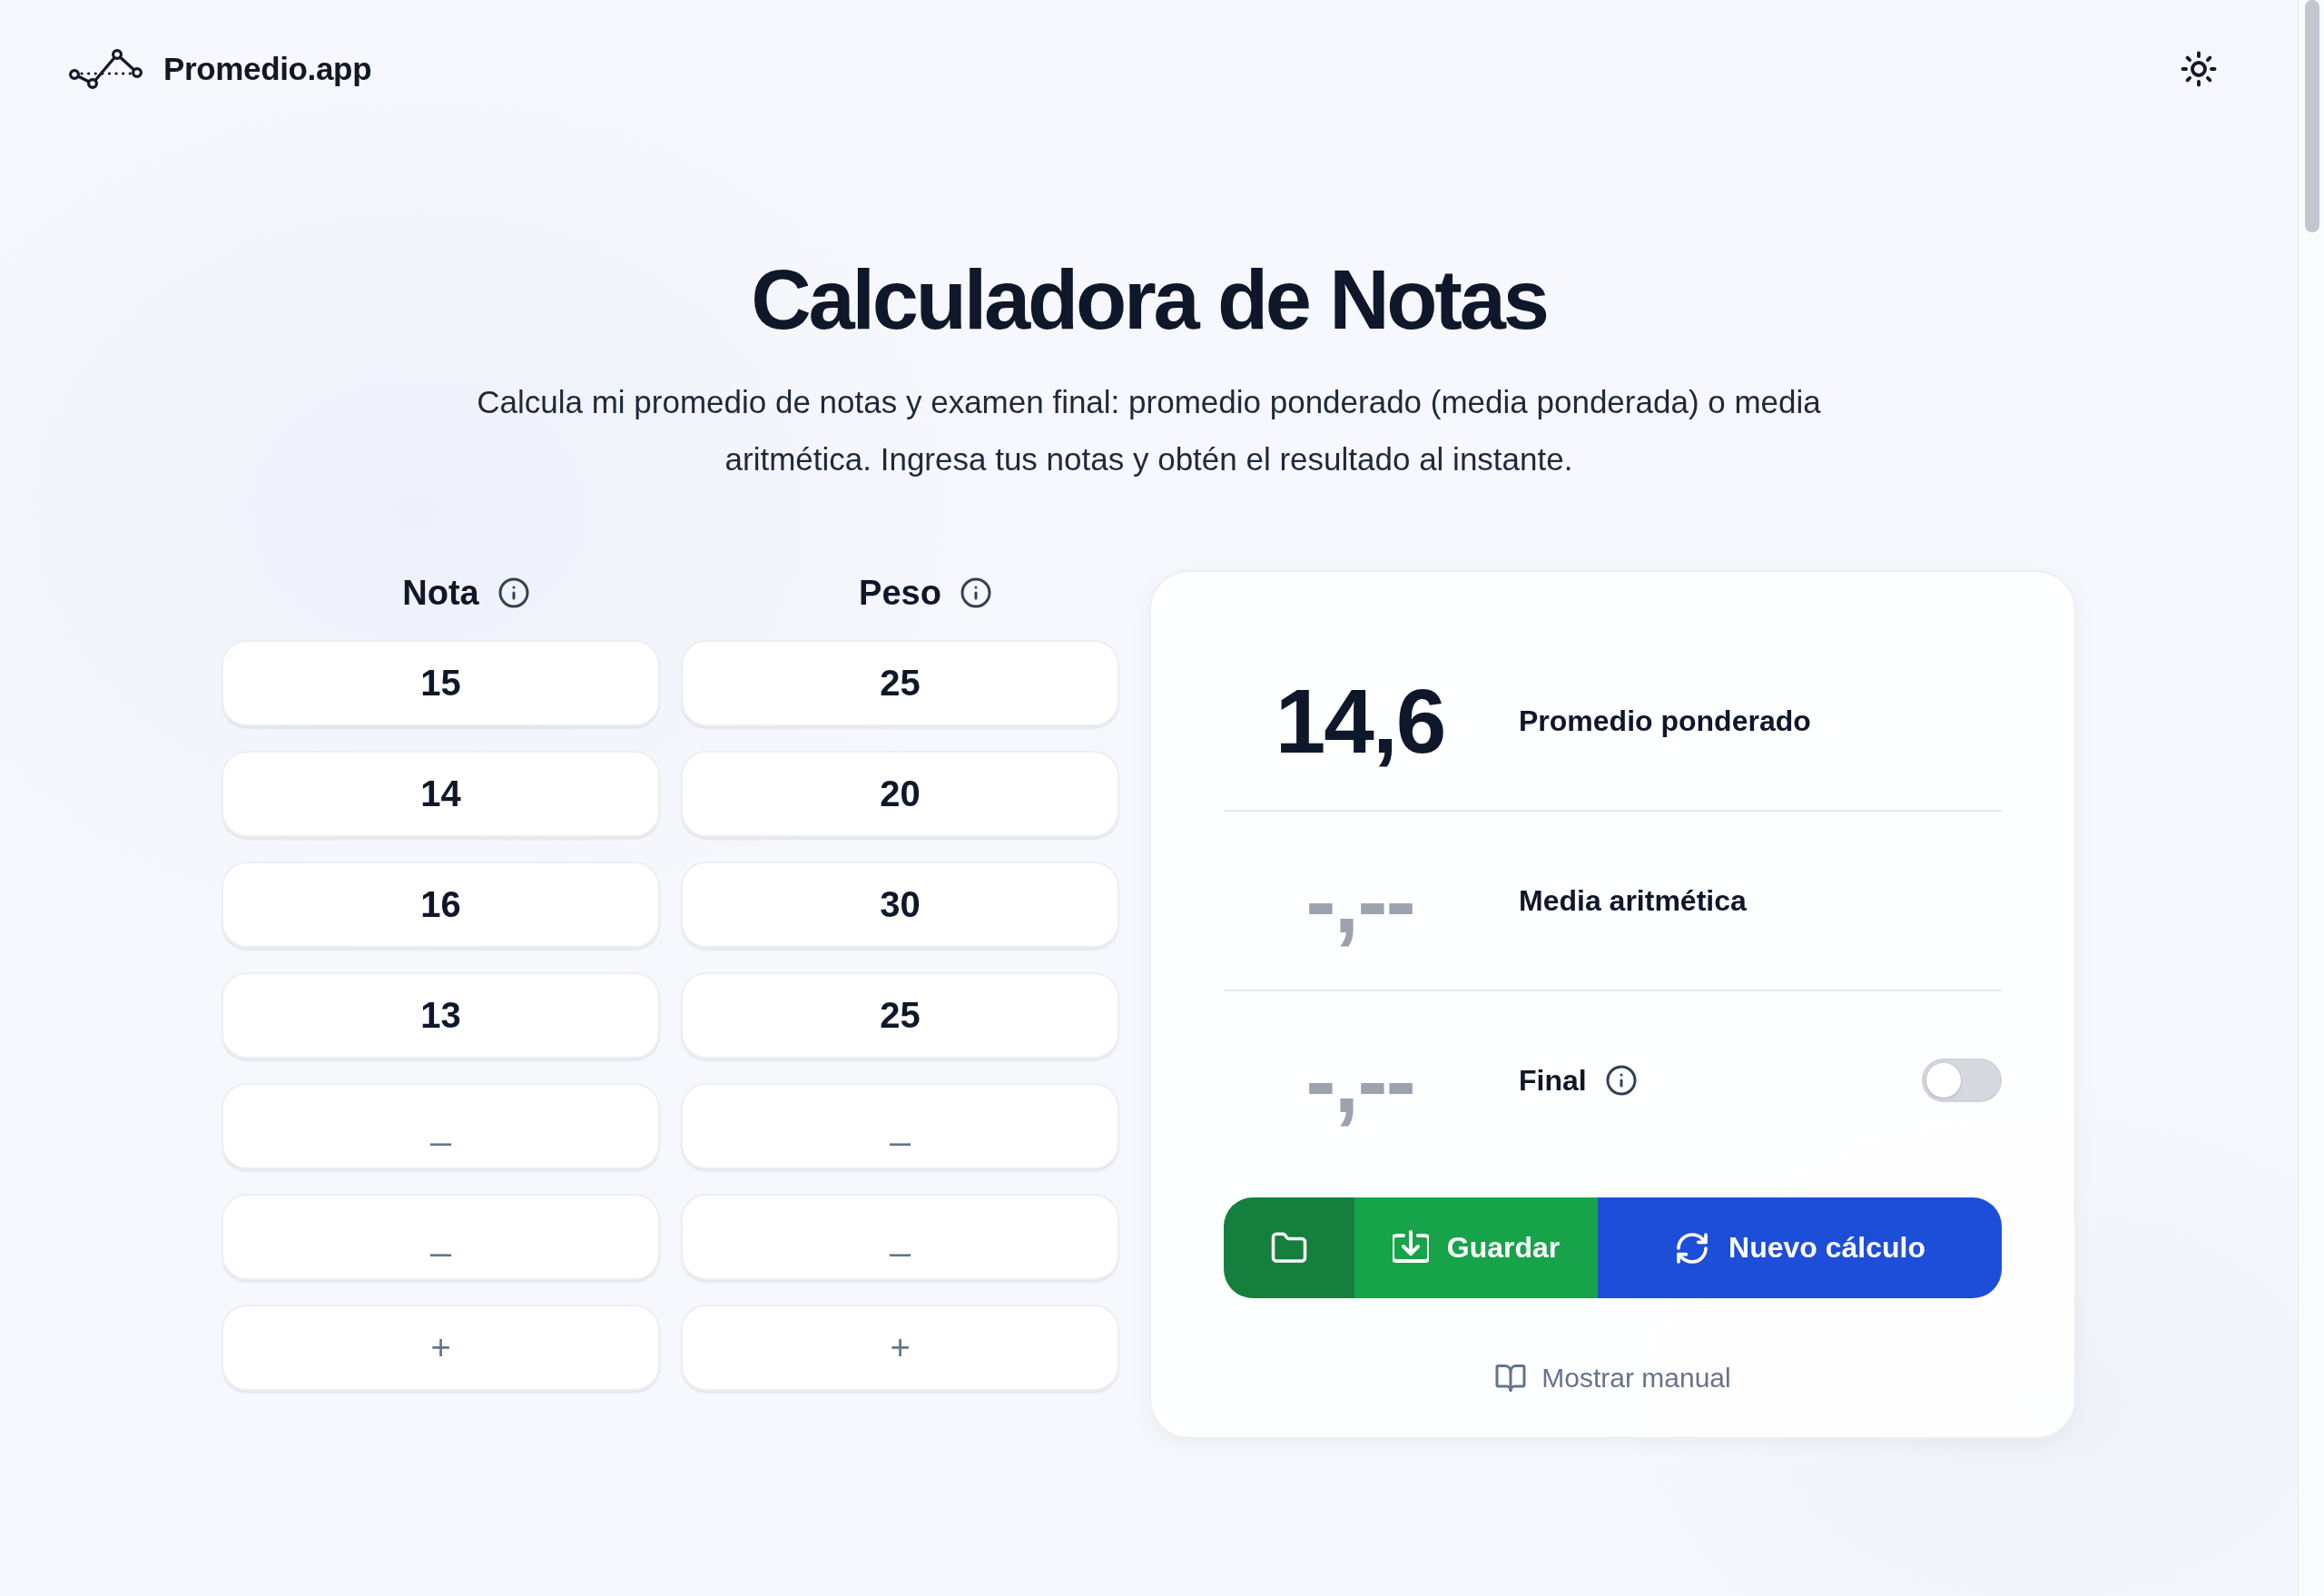  What do you see at coordinates (441, 905) in the screenshot?
I see `number-input: 16` at bounding box center [441, 905].